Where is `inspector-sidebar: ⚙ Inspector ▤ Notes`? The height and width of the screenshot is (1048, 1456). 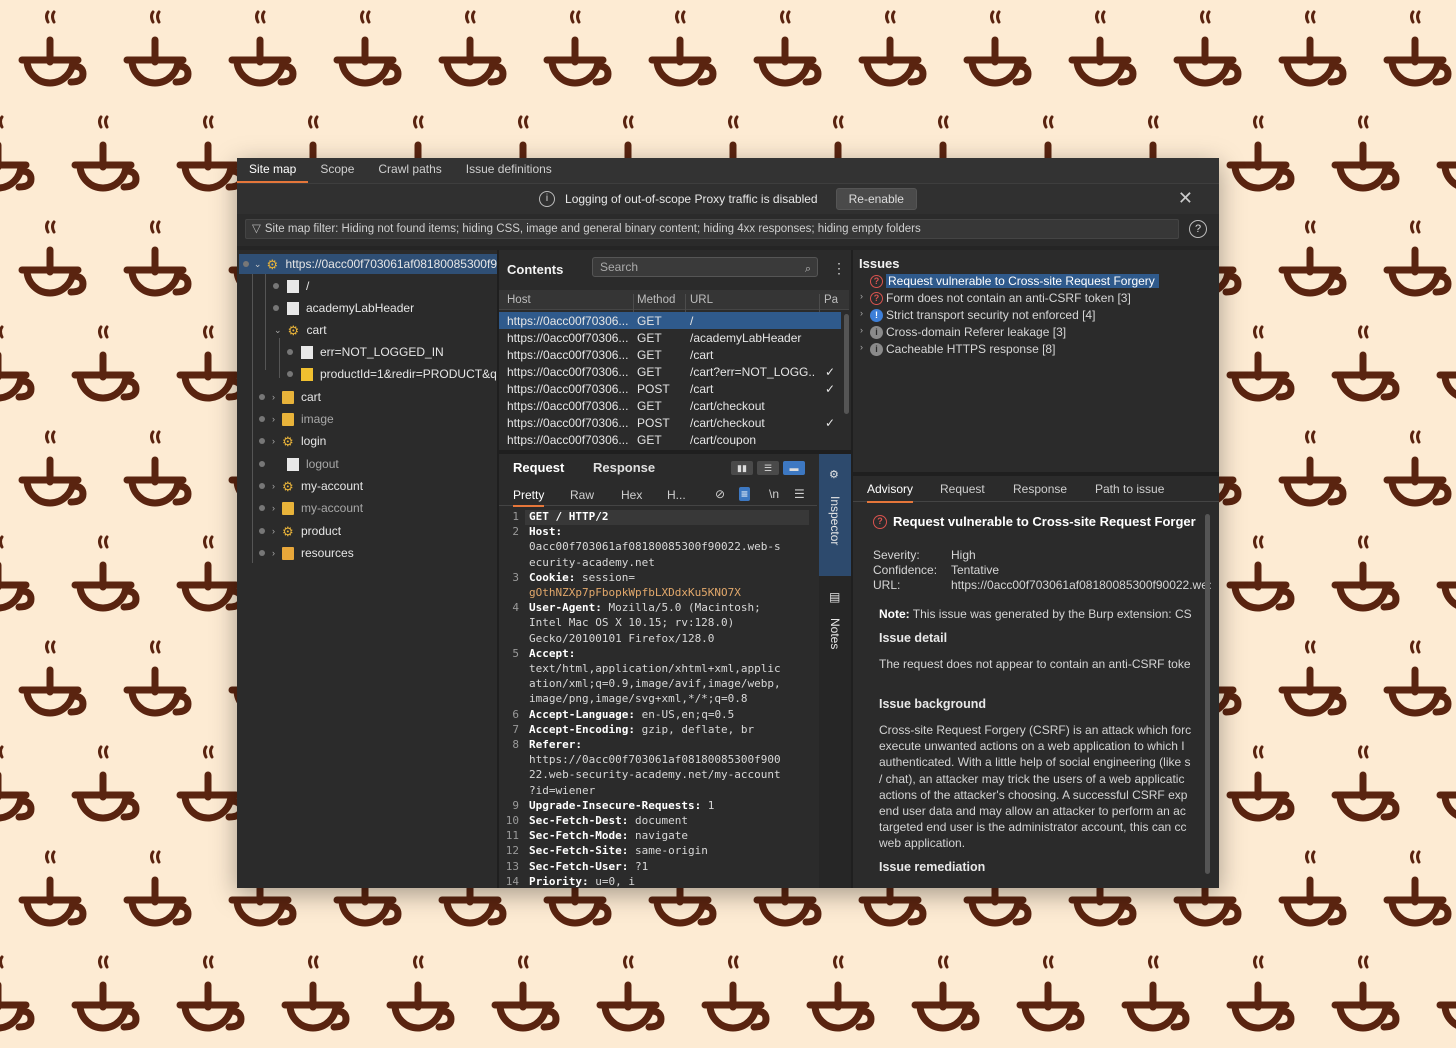
inspector-sidebar: ⚙ Inspector ▤ Notes is located at coordinates (835, 671).